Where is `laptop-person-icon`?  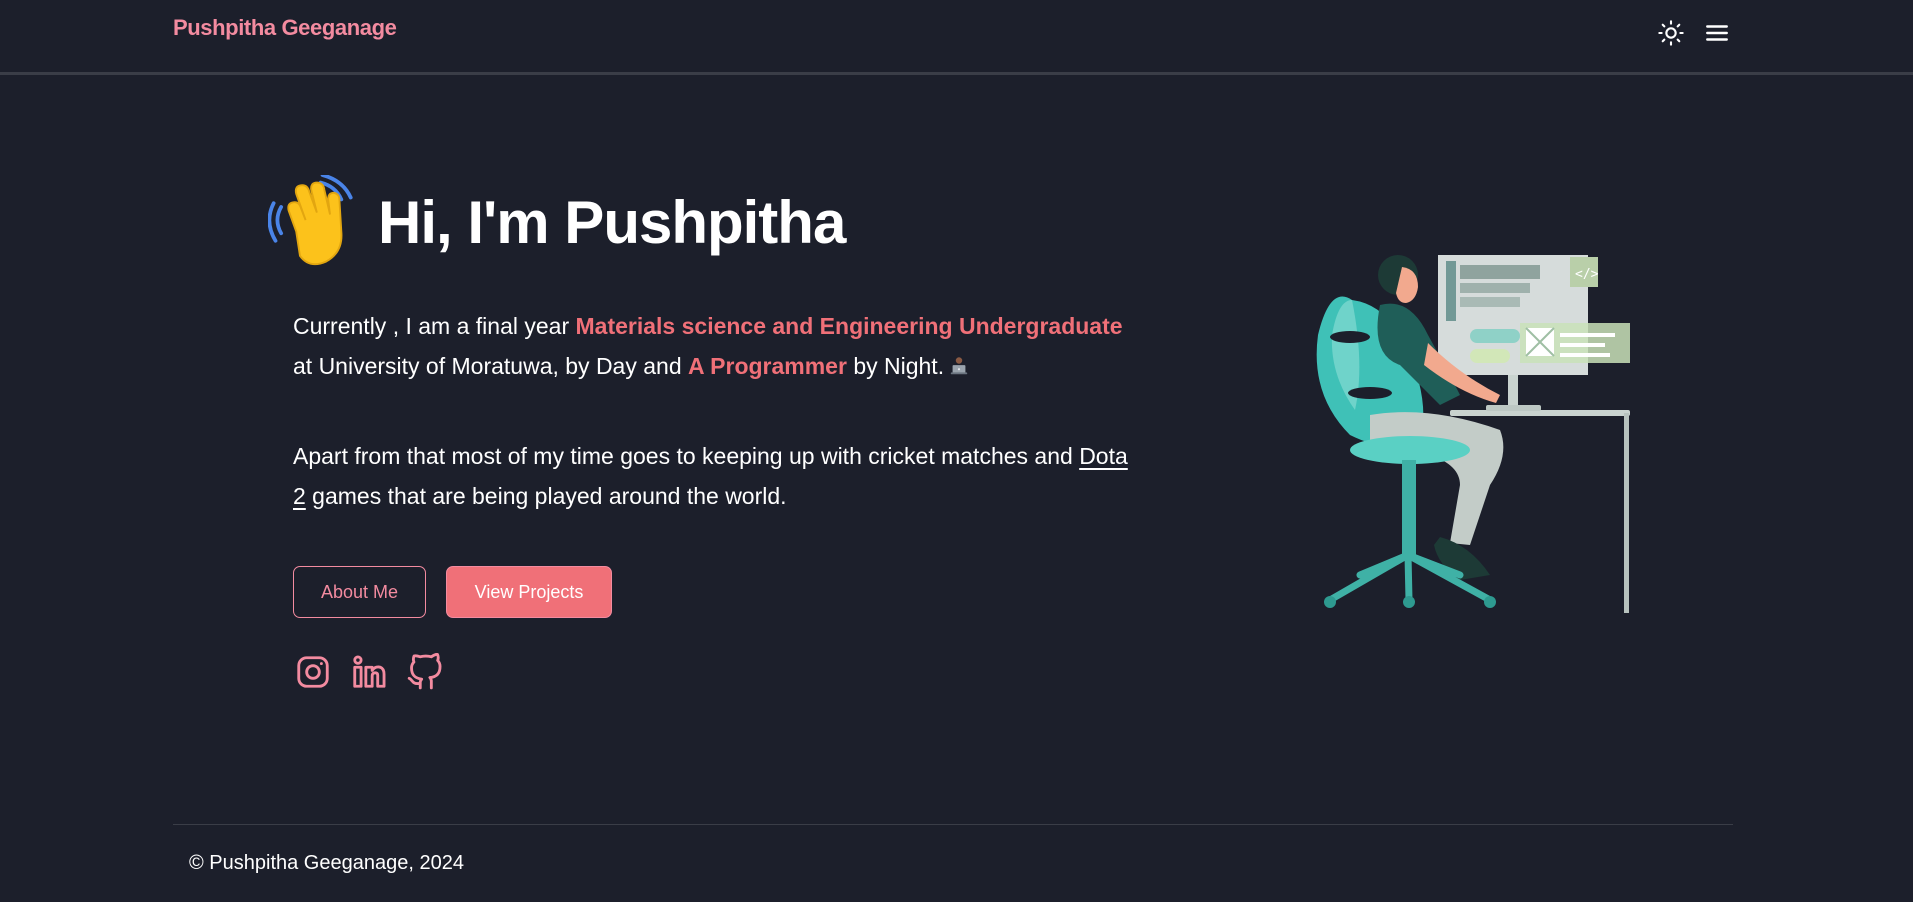
laptop-person-icon is located at coordinates (959, 366).